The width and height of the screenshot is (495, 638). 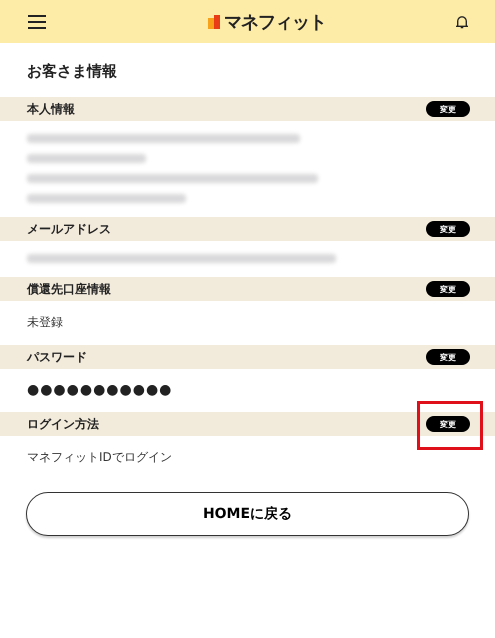 I want to click on field-value: マネフィットIDでログイン, so click(x=100, y=457).